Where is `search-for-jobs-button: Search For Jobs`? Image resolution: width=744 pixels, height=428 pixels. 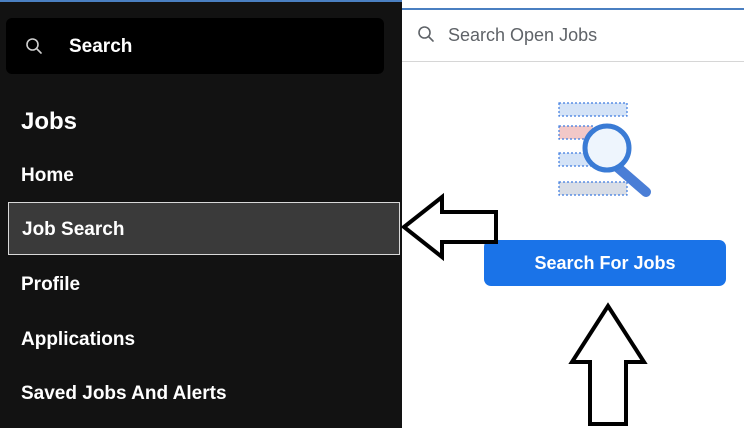 search-for-jobs-button: Search For Jobs is located at coordinates (605, 263).